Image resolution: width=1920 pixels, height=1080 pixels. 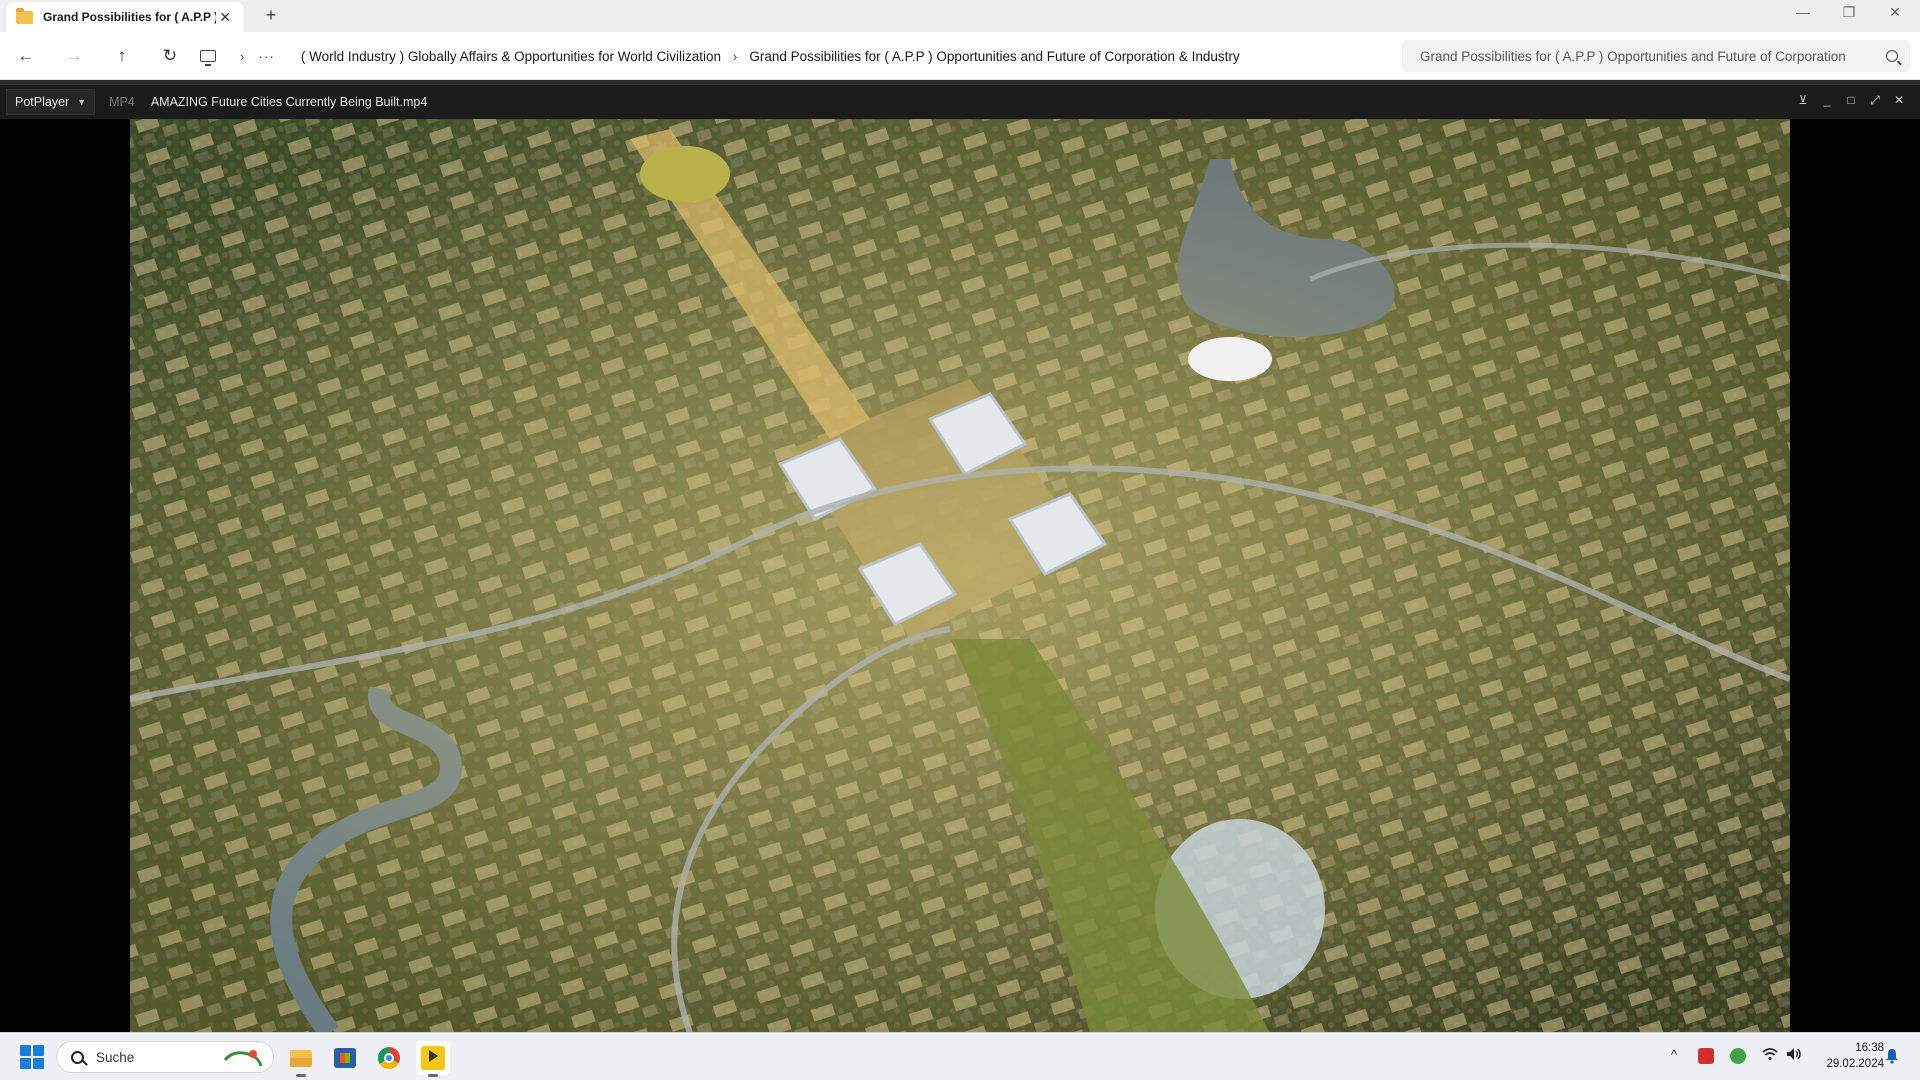 I want to click on taskbar-file-explorer, so click(x=301, y=1059).